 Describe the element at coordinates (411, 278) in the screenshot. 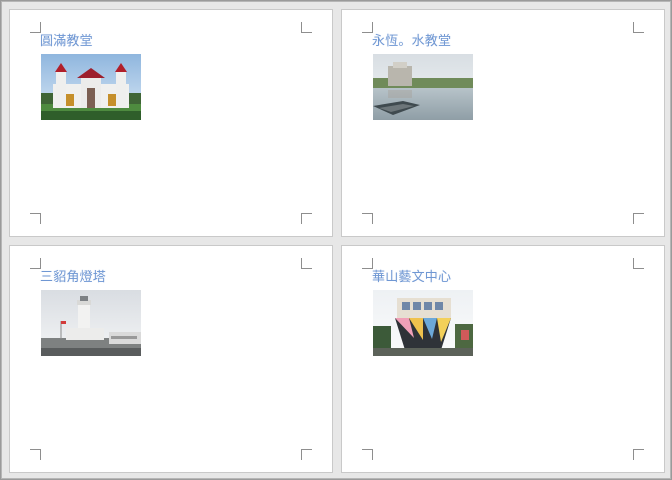

I see `page-title: 華山藝文中心` at that location.